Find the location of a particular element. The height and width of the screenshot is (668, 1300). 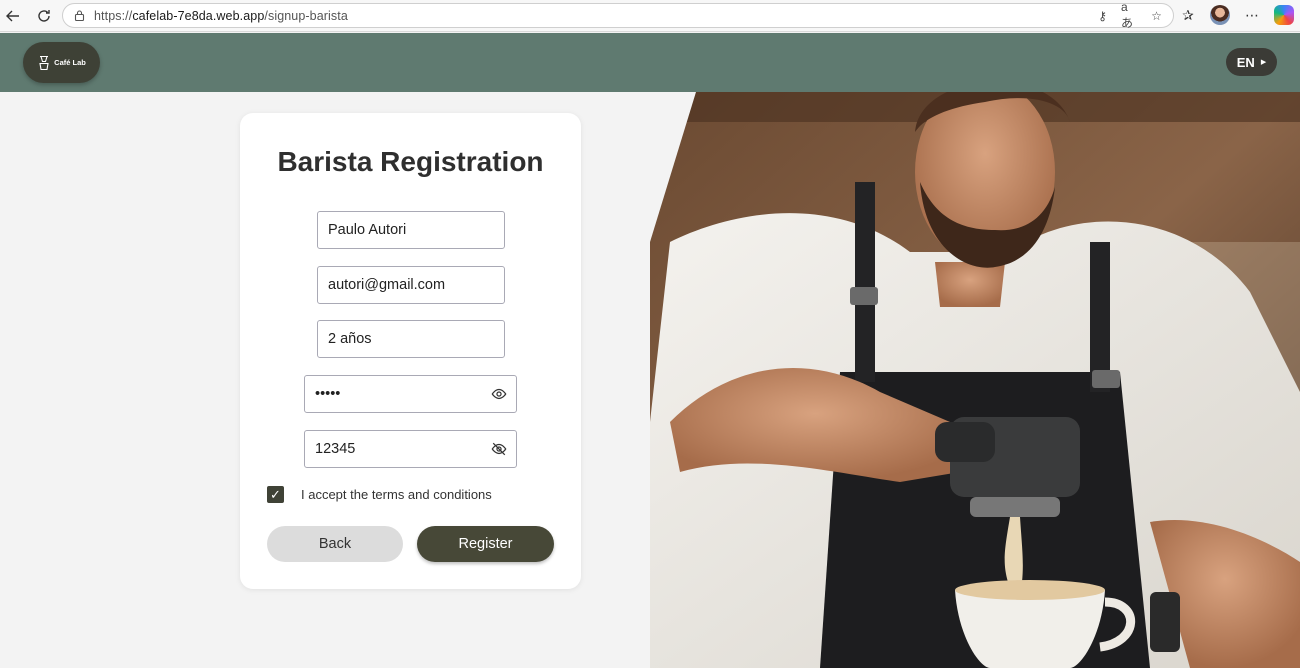

refresh-icon is located at coordinates (44, 16).